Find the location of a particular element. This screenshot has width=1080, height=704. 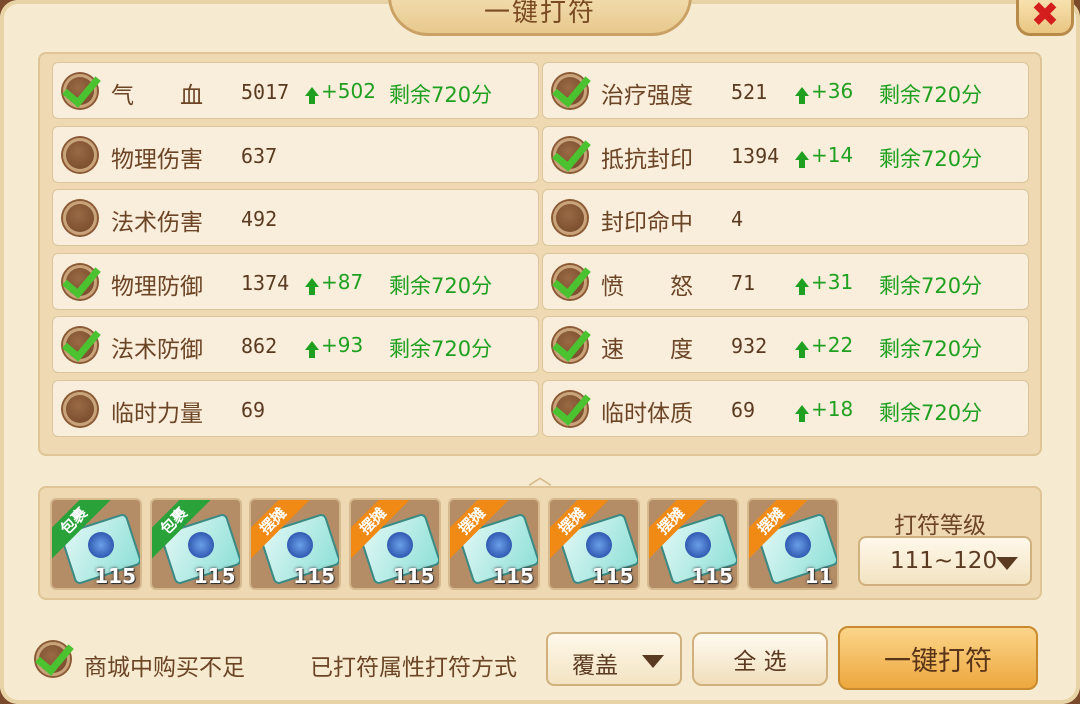

attribute-value: 862 is located at coordinates (259, 346).